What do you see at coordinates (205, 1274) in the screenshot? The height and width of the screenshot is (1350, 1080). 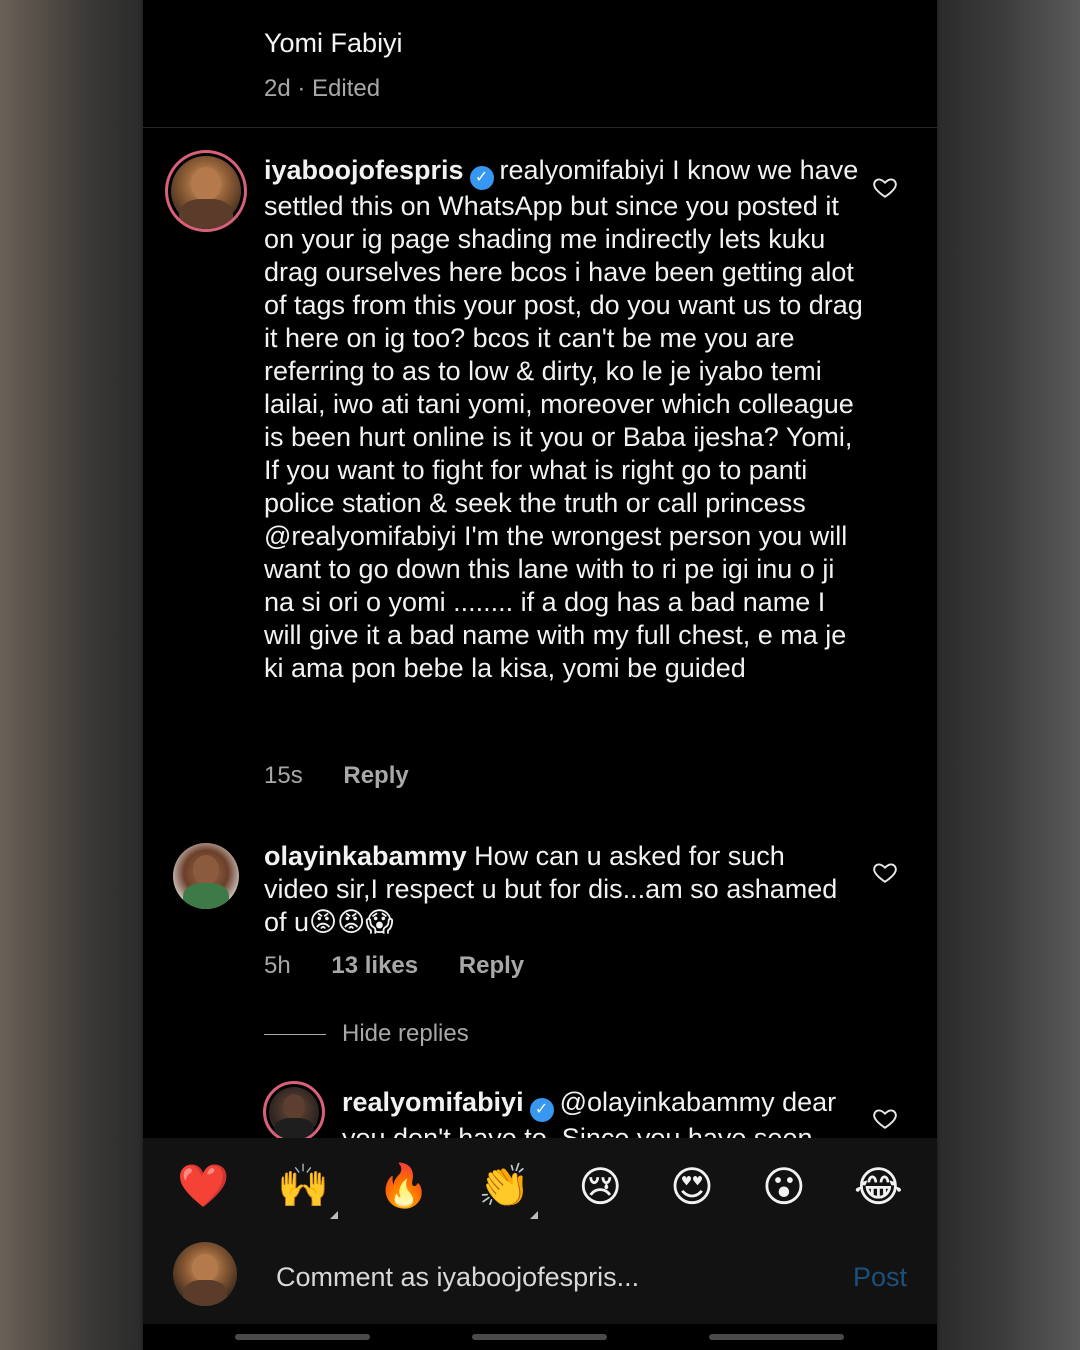 I see `composer-avatar` at bounding box center [205, 1274].